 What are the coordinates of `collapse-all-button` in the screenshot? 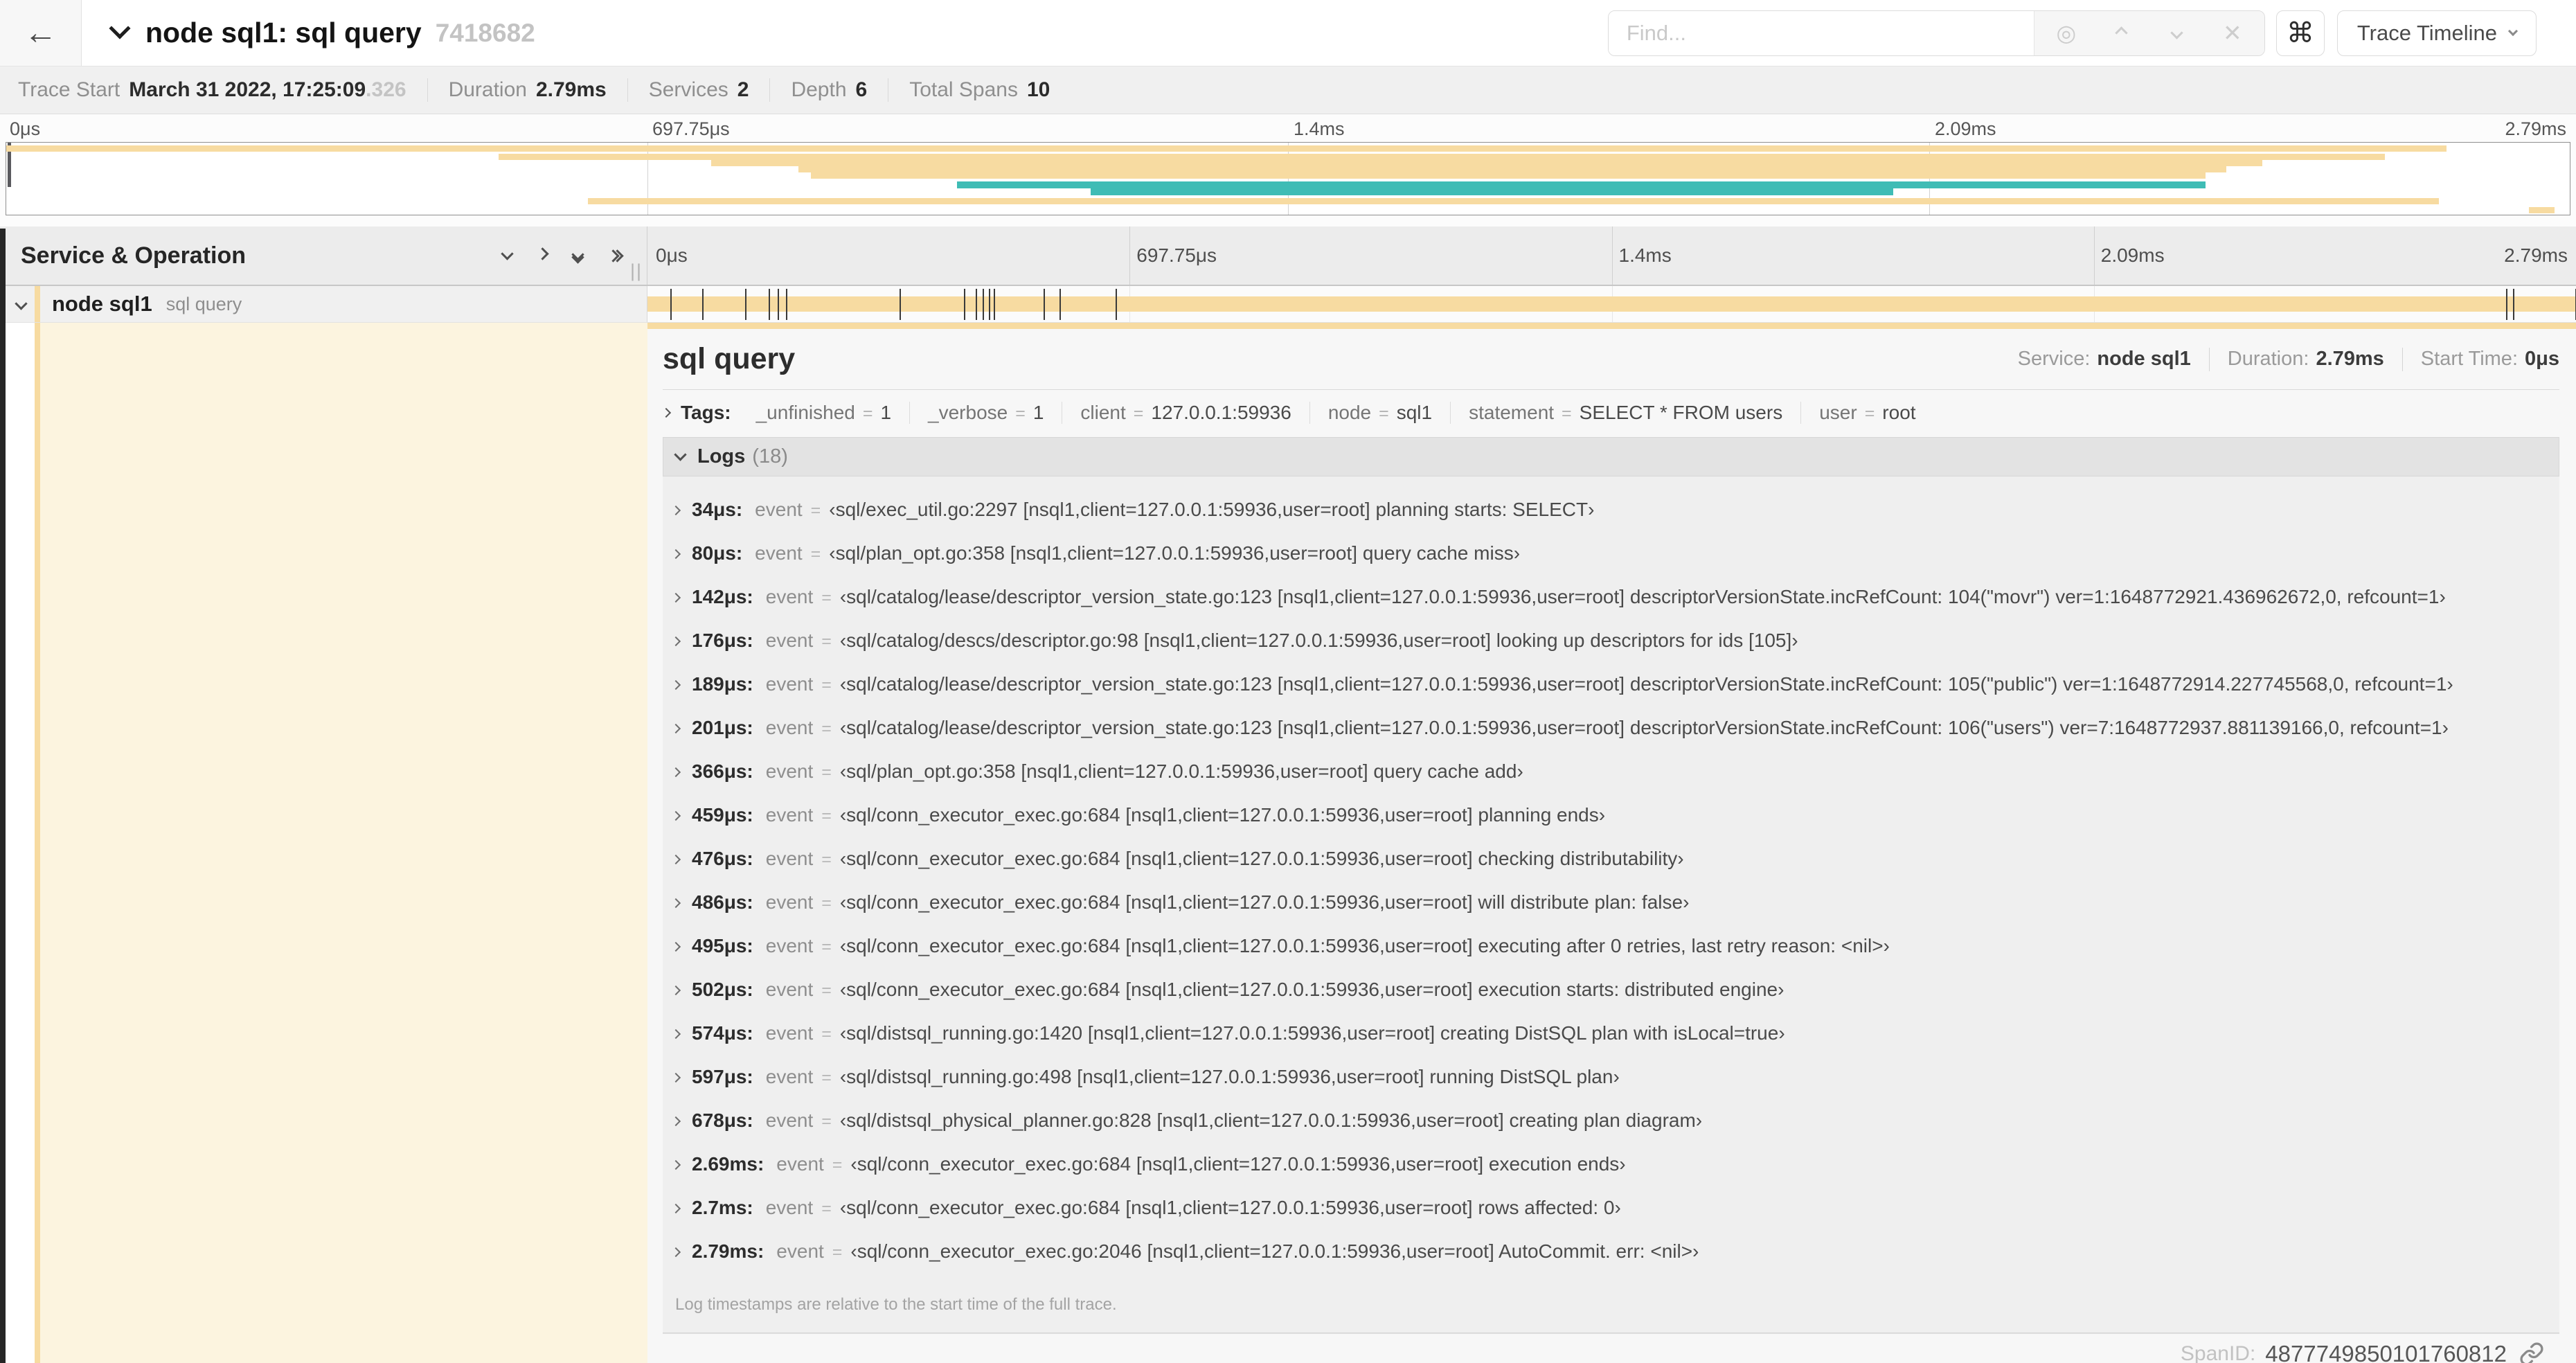 It's located at (577, 256).